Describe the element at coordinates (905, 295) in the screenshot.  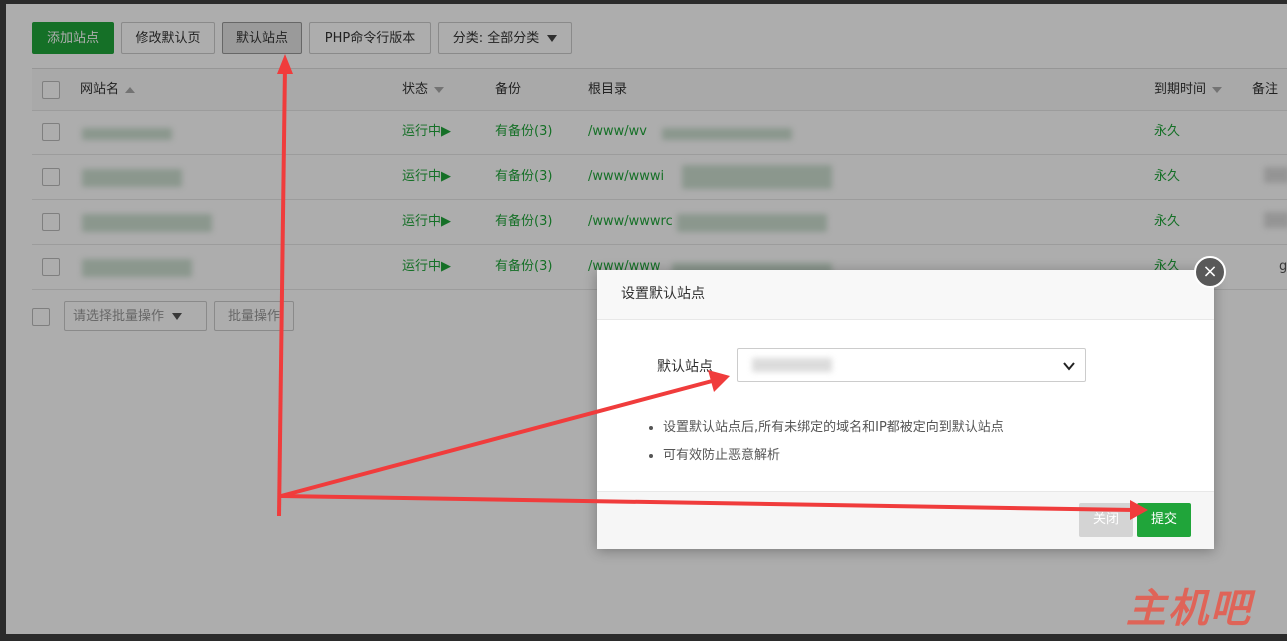
I see `dialog-title: 设置默认站点` at that location.